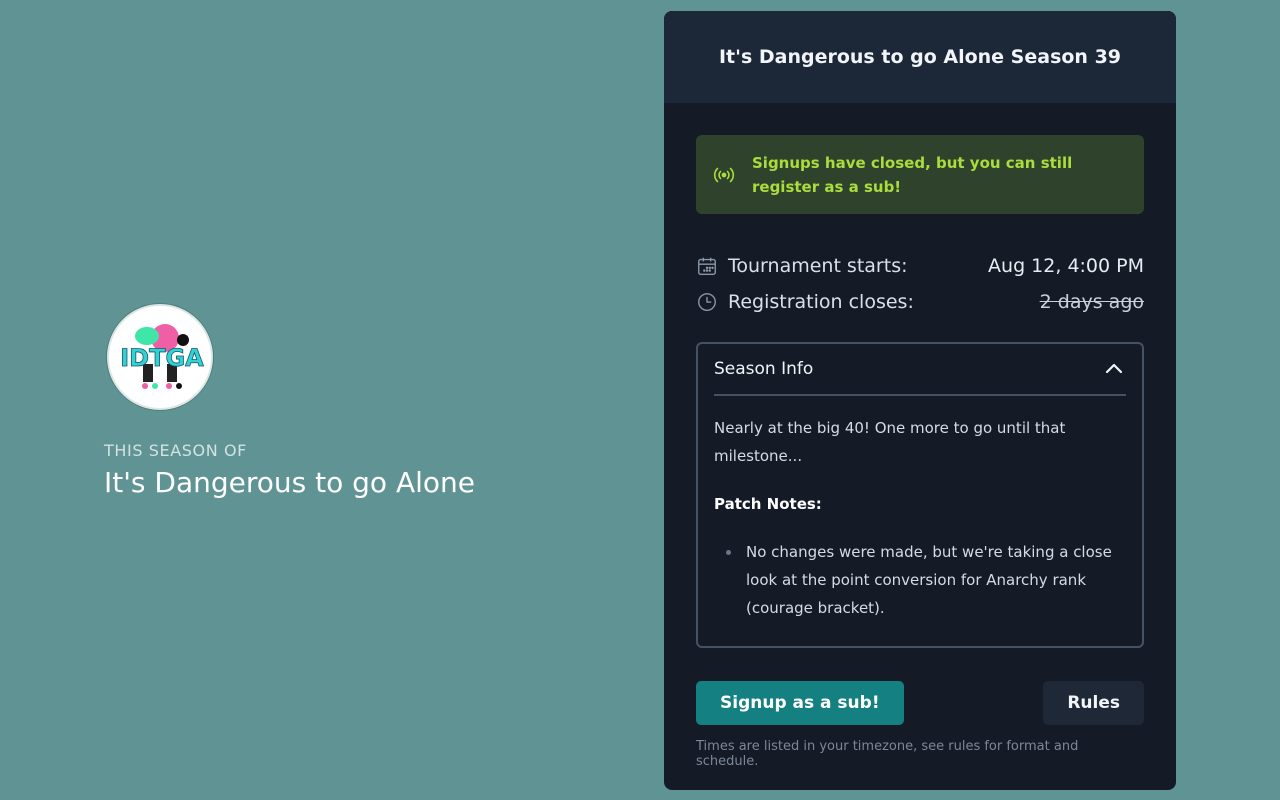  Describe the element at coordinates (920, 266) in the screenshot. I see `tournament-start-row: Tournament starts: Aug 12, 4:00 PM` at that location.